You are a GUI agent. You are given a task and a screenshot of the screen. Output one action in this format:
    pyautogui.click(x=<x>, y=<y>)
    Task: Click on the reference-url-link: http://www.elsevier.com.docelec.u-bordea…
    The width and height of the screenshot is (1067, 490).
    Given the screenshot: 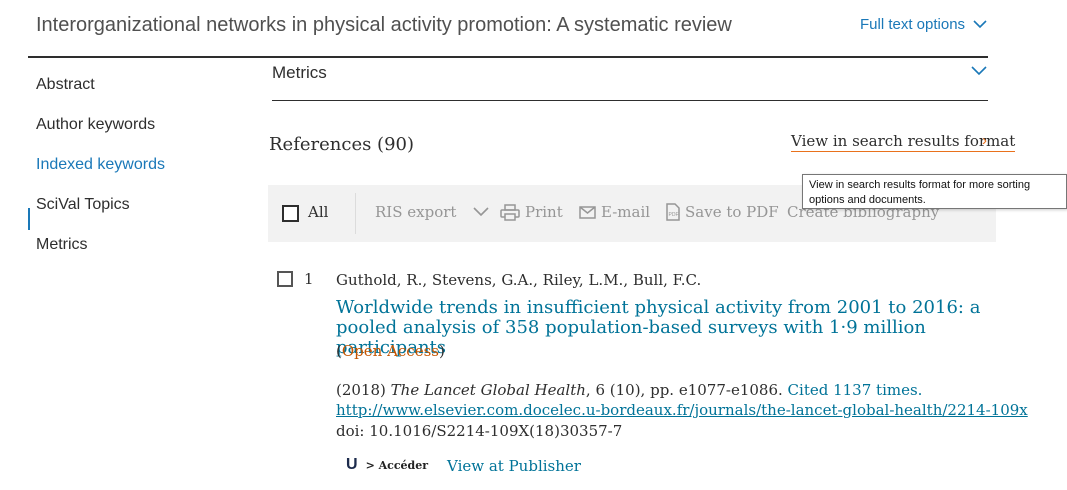 What is the action you would take?
    pyautogui.click(x=682, y=410)
    